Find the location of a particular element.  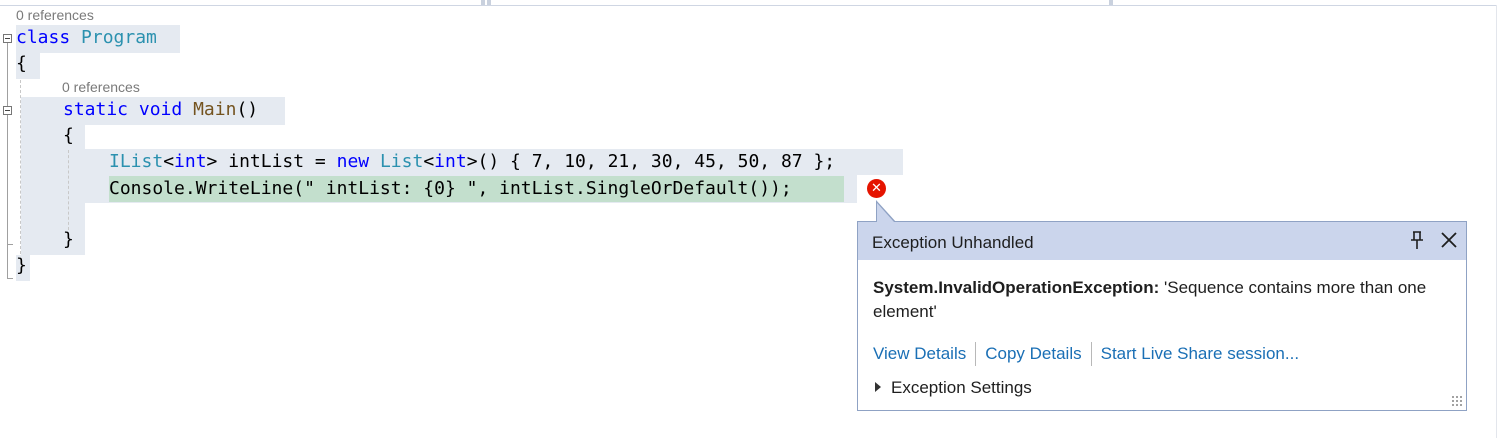

outline-line is located at coordinates (7, 160).